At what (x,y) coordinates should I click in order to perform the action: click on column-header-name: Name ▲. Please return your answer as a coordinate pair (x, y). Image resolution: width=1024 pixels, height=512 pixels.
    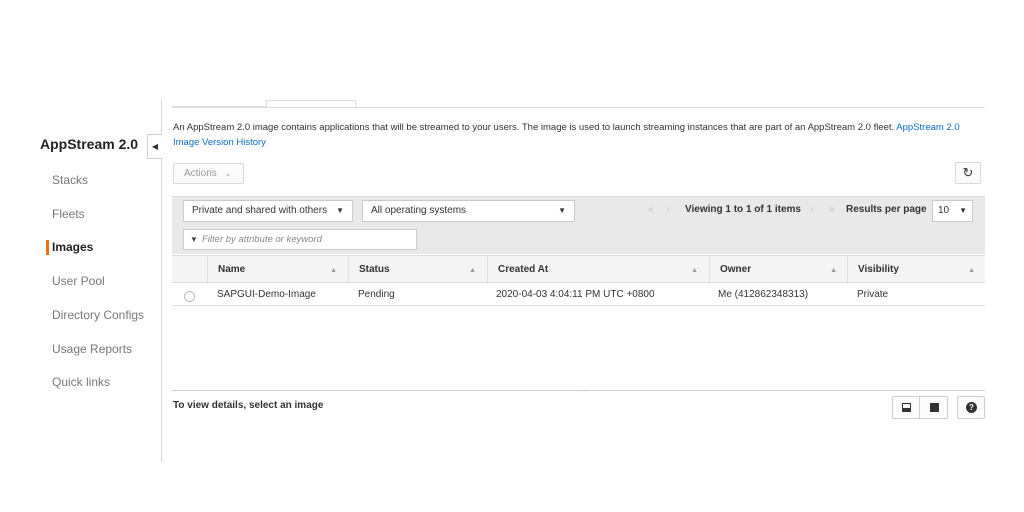
    Looking at the image, I should click on (277, 270).